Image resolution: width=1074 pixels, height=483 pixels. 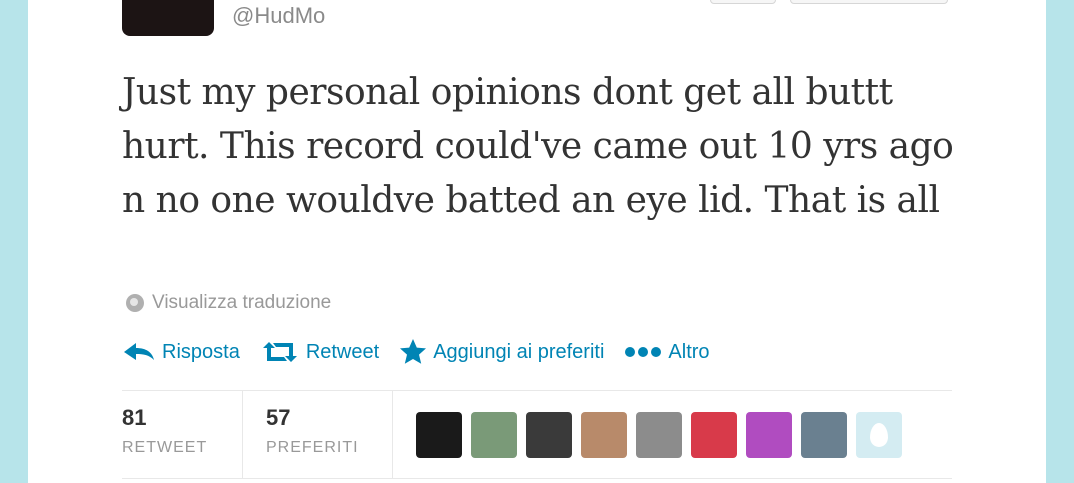 I want to click on more-icon, so click(x=643, y=352).